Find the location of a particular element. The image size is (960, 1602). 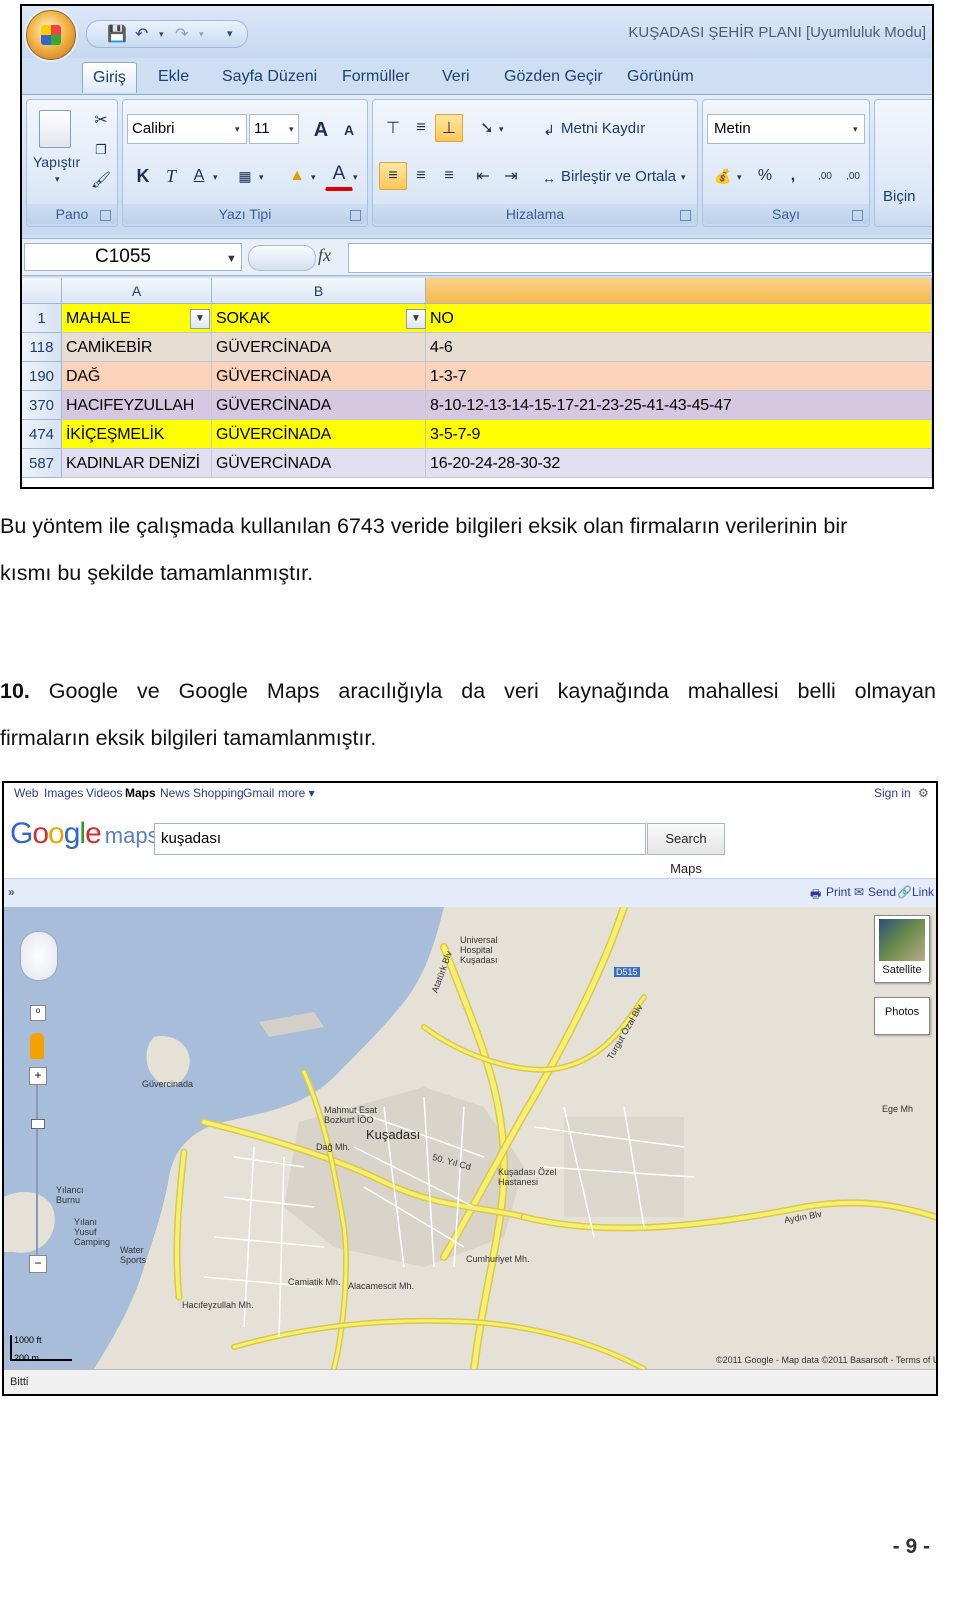

filter-active-icon: ▼ is located at coordinates (416, 319).